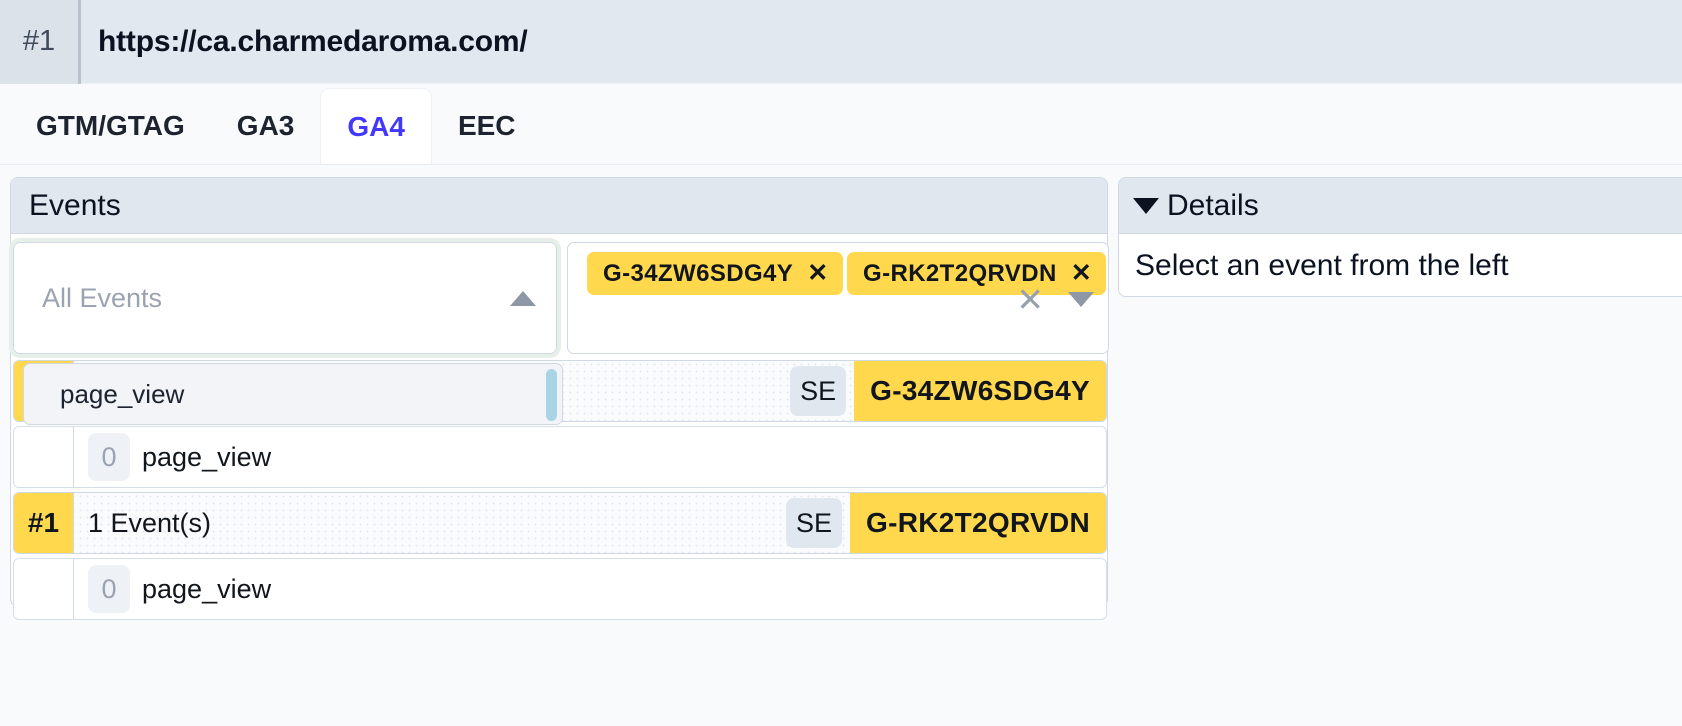  Describe the element at coordinates (110, 126) in the screenshot. I see `tab-gtm-gtag: GTM/GTAG` at that location.